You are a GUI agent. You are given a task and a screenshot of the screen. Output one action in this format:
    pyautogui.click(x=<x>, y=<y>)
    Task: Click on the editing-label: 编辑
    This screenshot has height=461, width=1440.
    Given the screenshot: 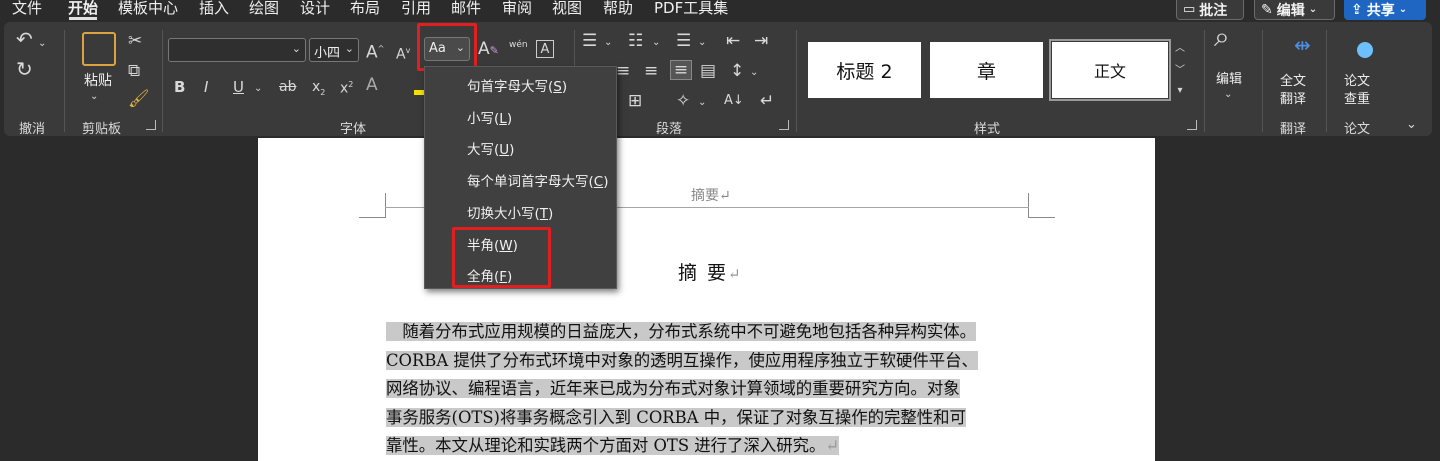 What is the action you would take?
    pyautogui.click(x=1229, y=77)
    